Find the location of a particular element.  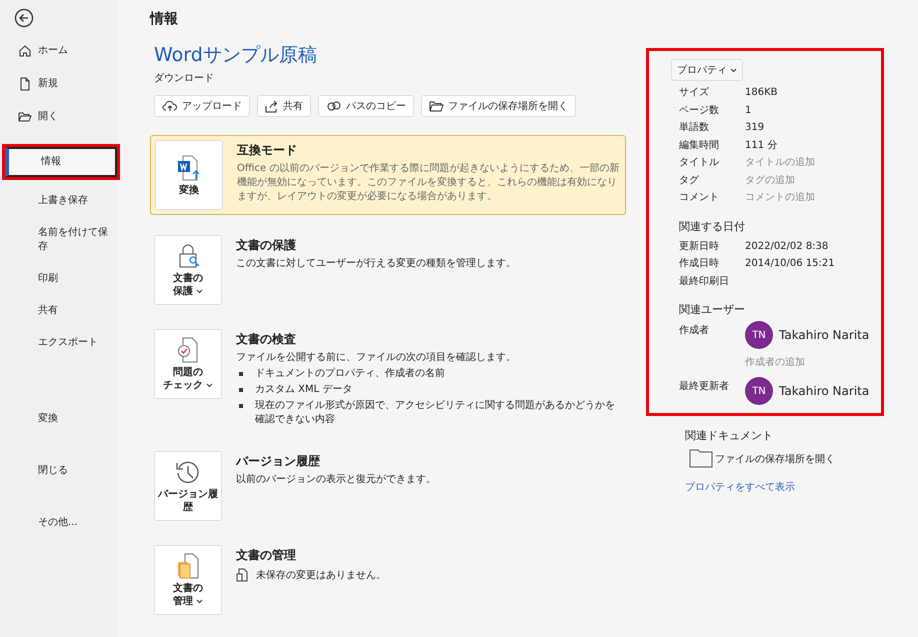

property-value: 2014/10/06 15:21 is located at coordinates (790, 264).